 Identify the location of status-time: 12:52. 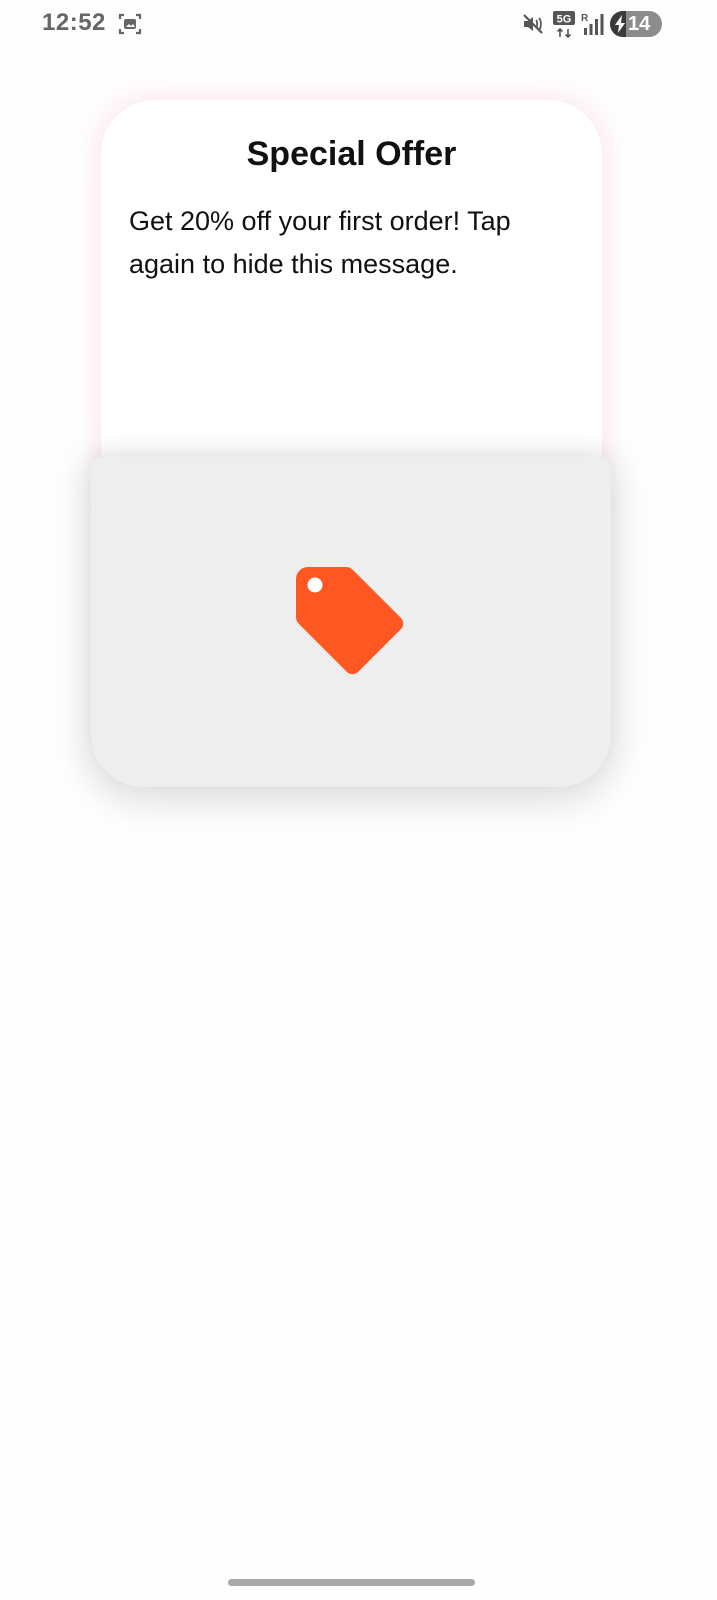
(74, 22).